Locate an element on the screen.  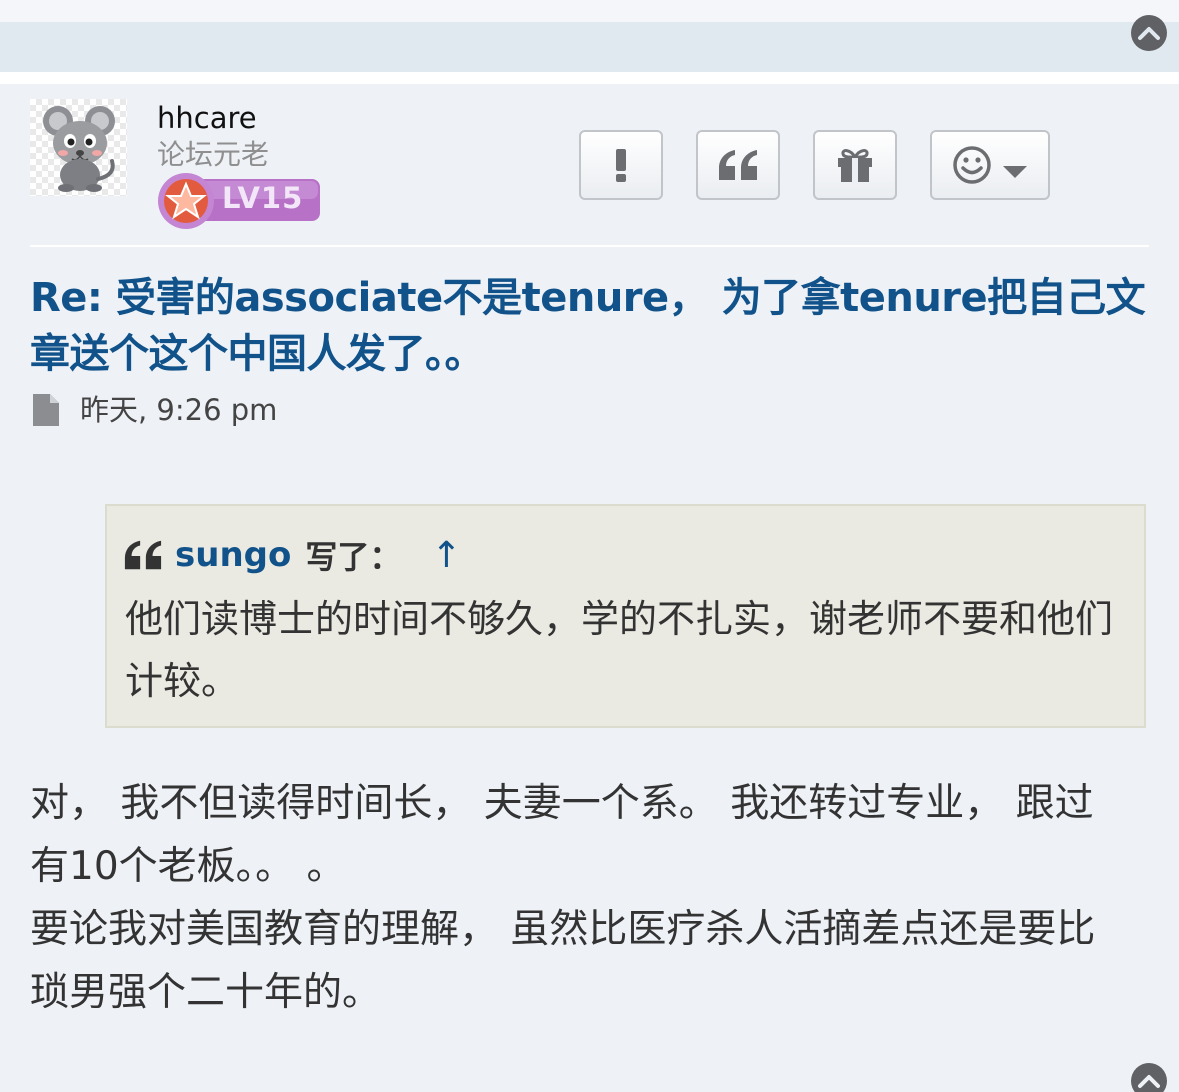
gift-icon is located at coordinates (855, 165).